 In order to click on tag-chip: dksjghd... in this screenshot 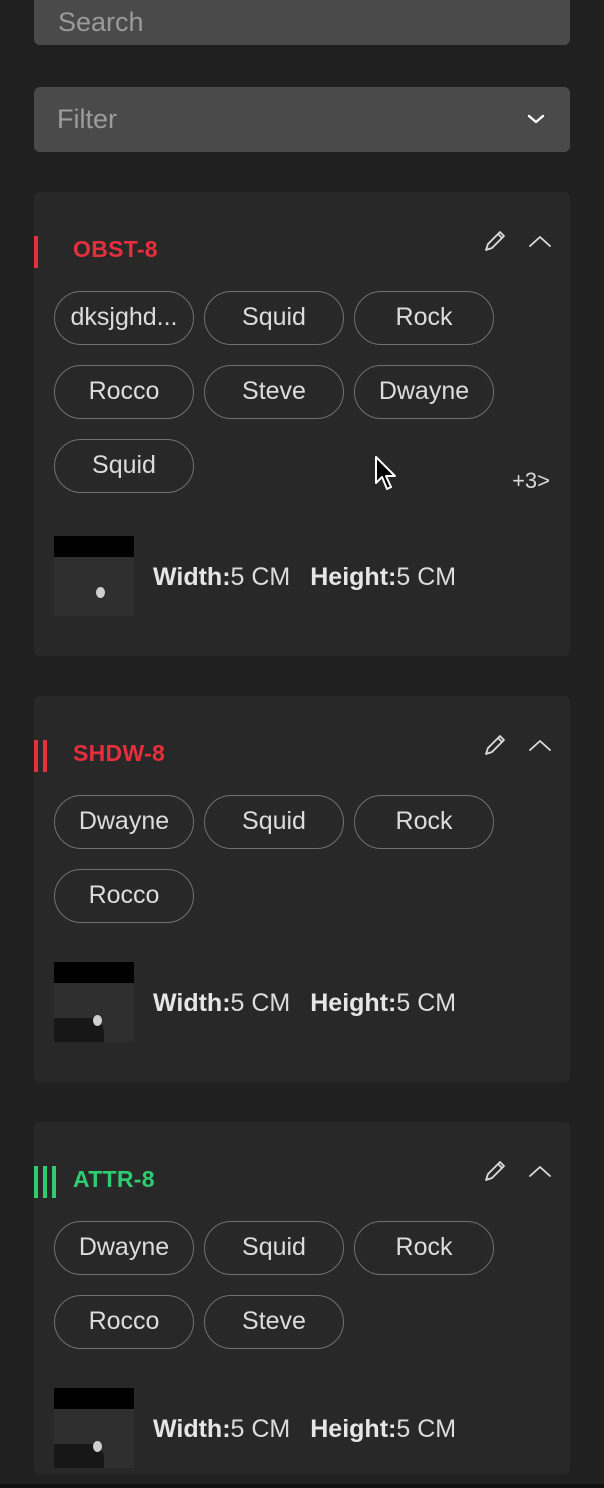, I will do `click(124, 318)`.